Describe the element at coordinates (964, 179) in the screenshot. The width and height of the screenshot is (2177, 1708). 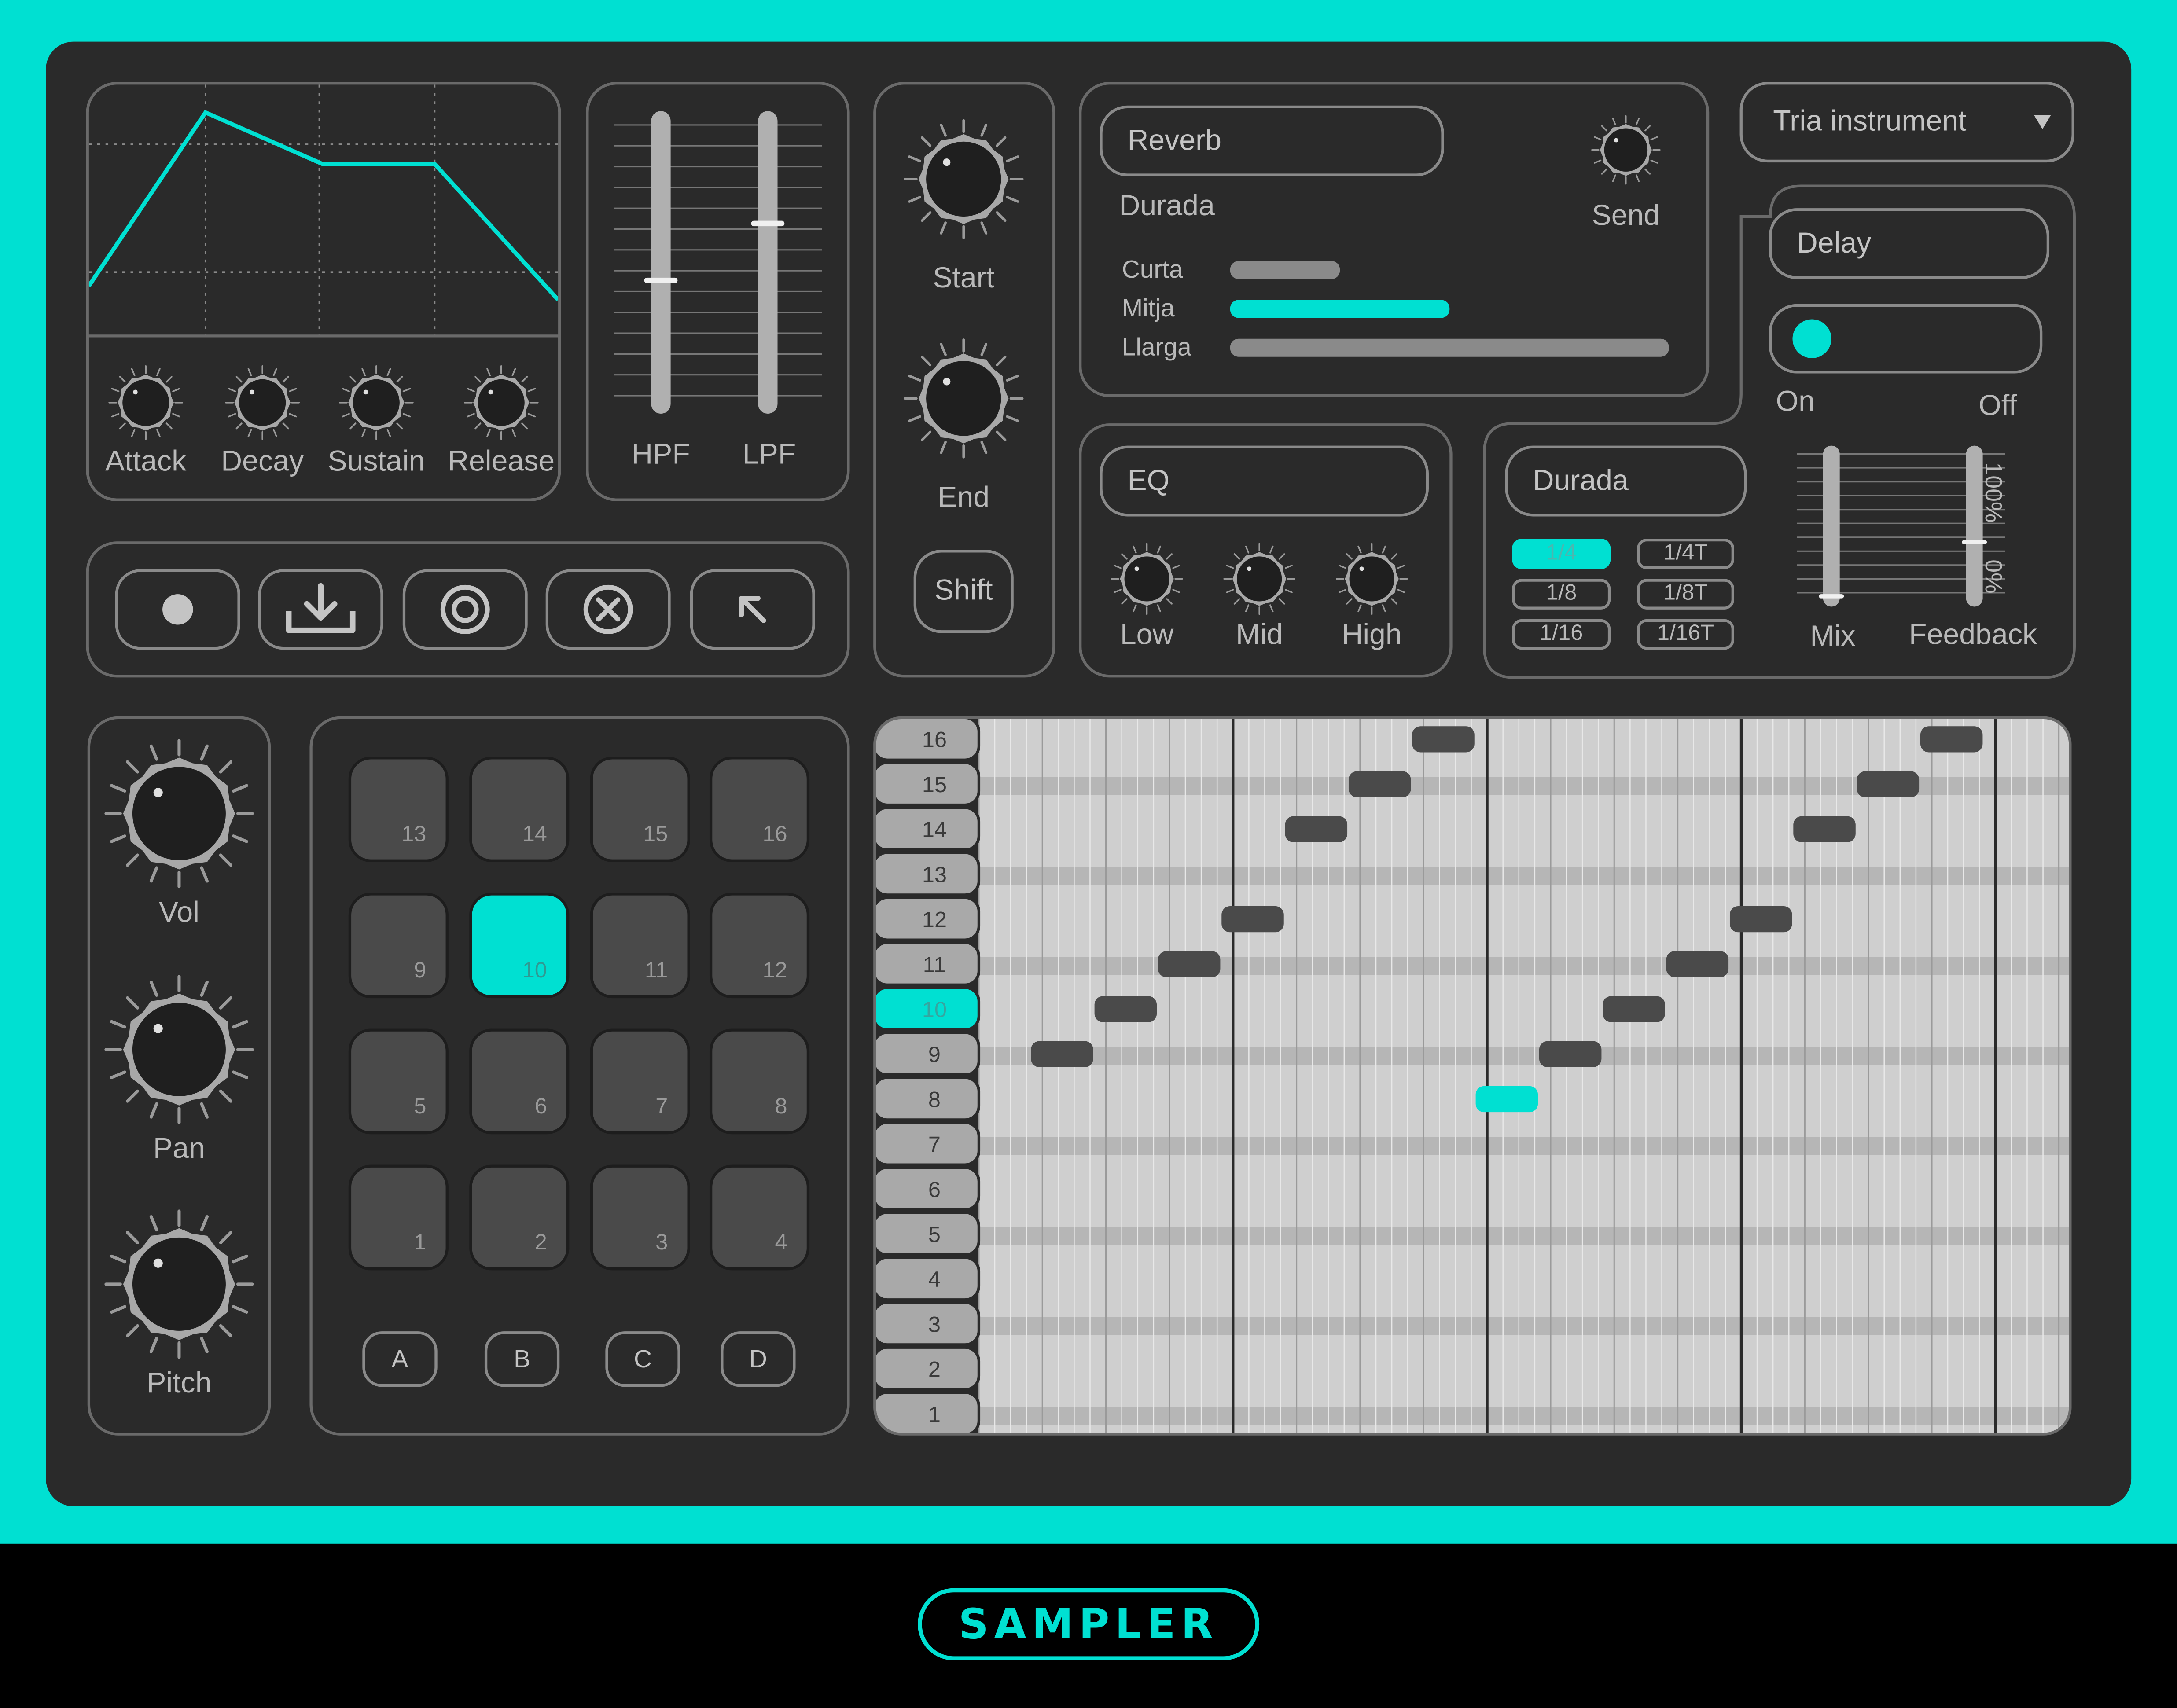
I see `start-knob` at that location.